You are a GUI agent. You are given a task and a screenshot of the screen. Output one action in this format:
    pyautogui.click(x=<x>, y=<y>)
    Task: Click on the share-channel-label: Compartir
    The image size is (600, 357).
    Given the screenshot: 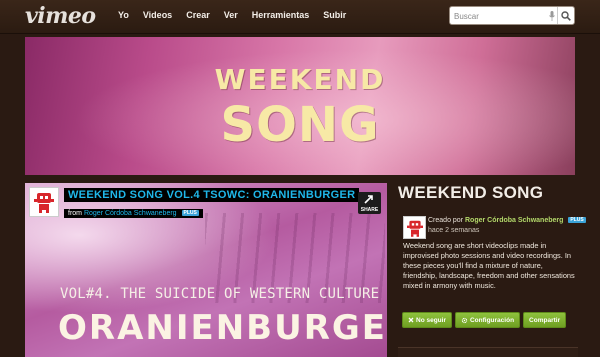 What is the action you would take?
    pyautogui.click(x=545, y=320)
    